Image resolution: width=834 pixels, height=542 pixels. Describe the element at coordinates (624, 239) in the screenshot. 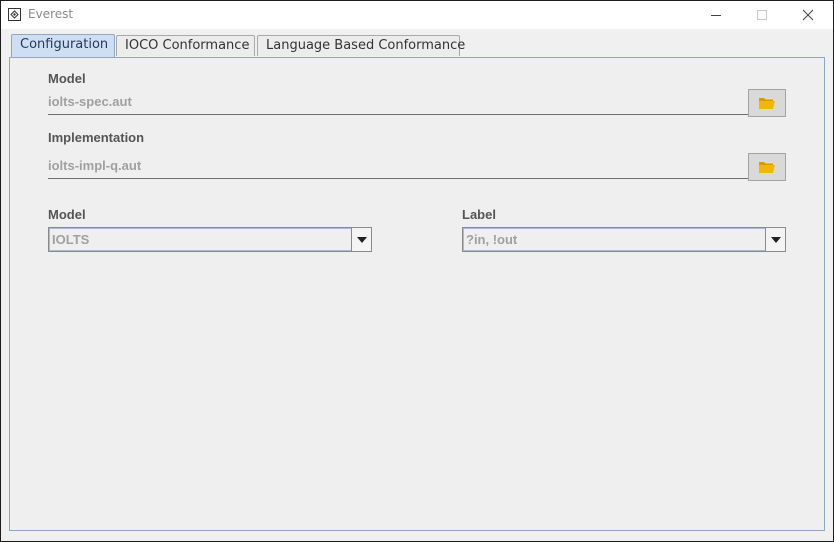

I see `label-type-select: ?in, !out` at that location.